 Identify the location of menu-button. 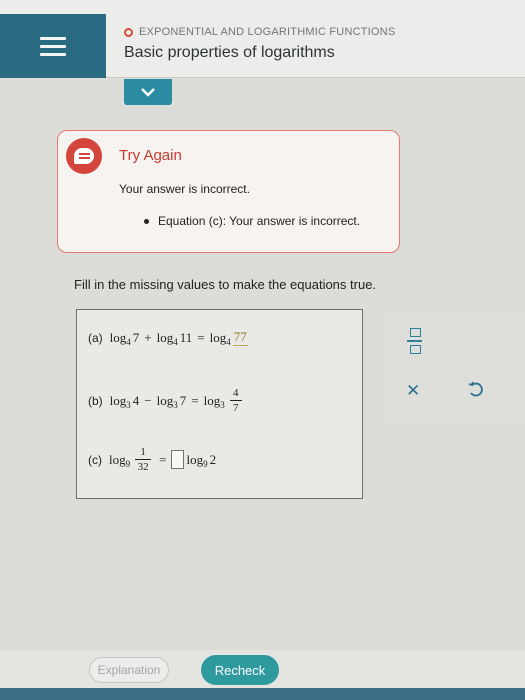
(53, 46).